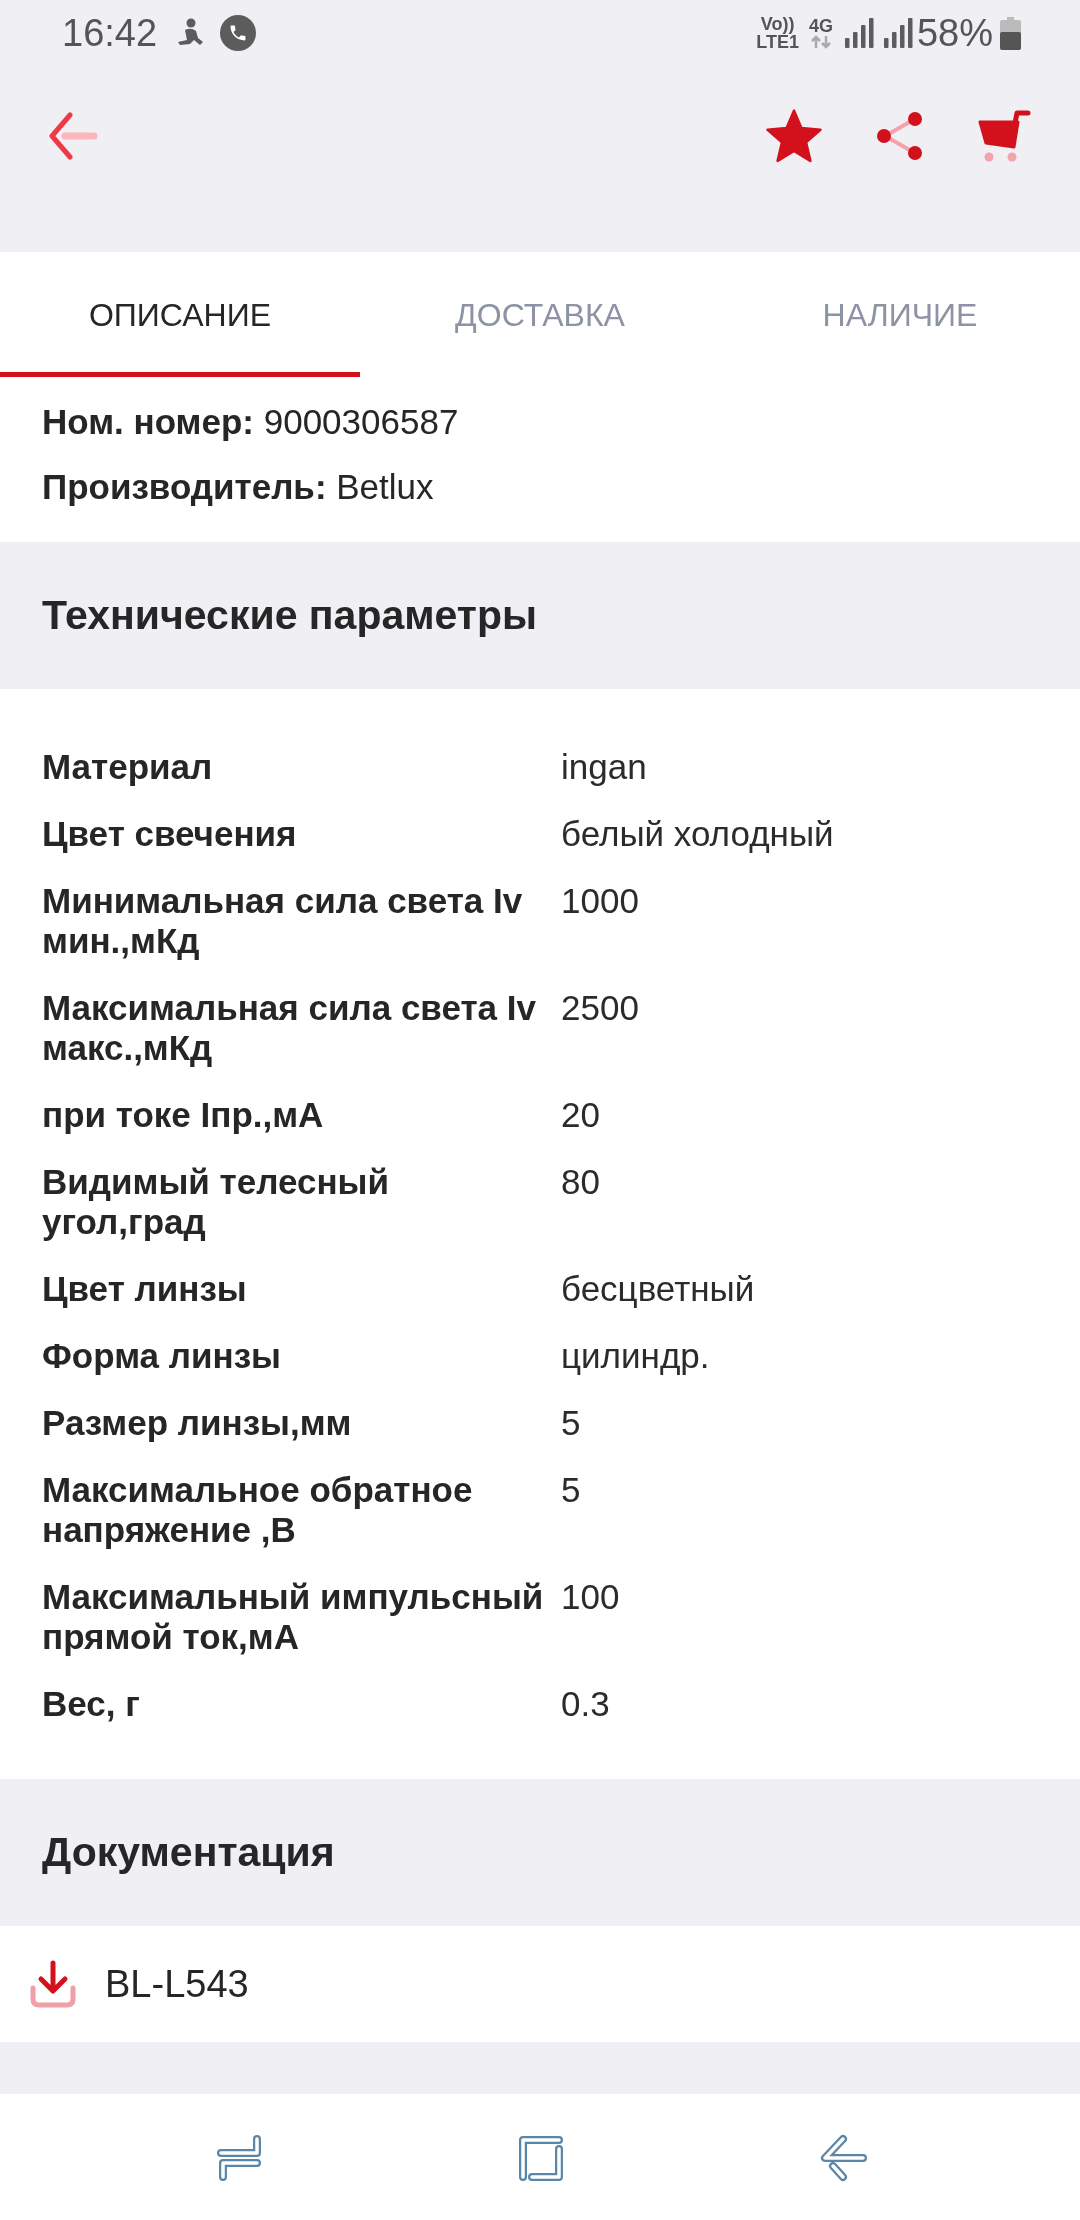  What do you see at coordinates (698, 834) in the screenshot?
I see `parameter-value: белый холодный` at bounding box center [698, 834].